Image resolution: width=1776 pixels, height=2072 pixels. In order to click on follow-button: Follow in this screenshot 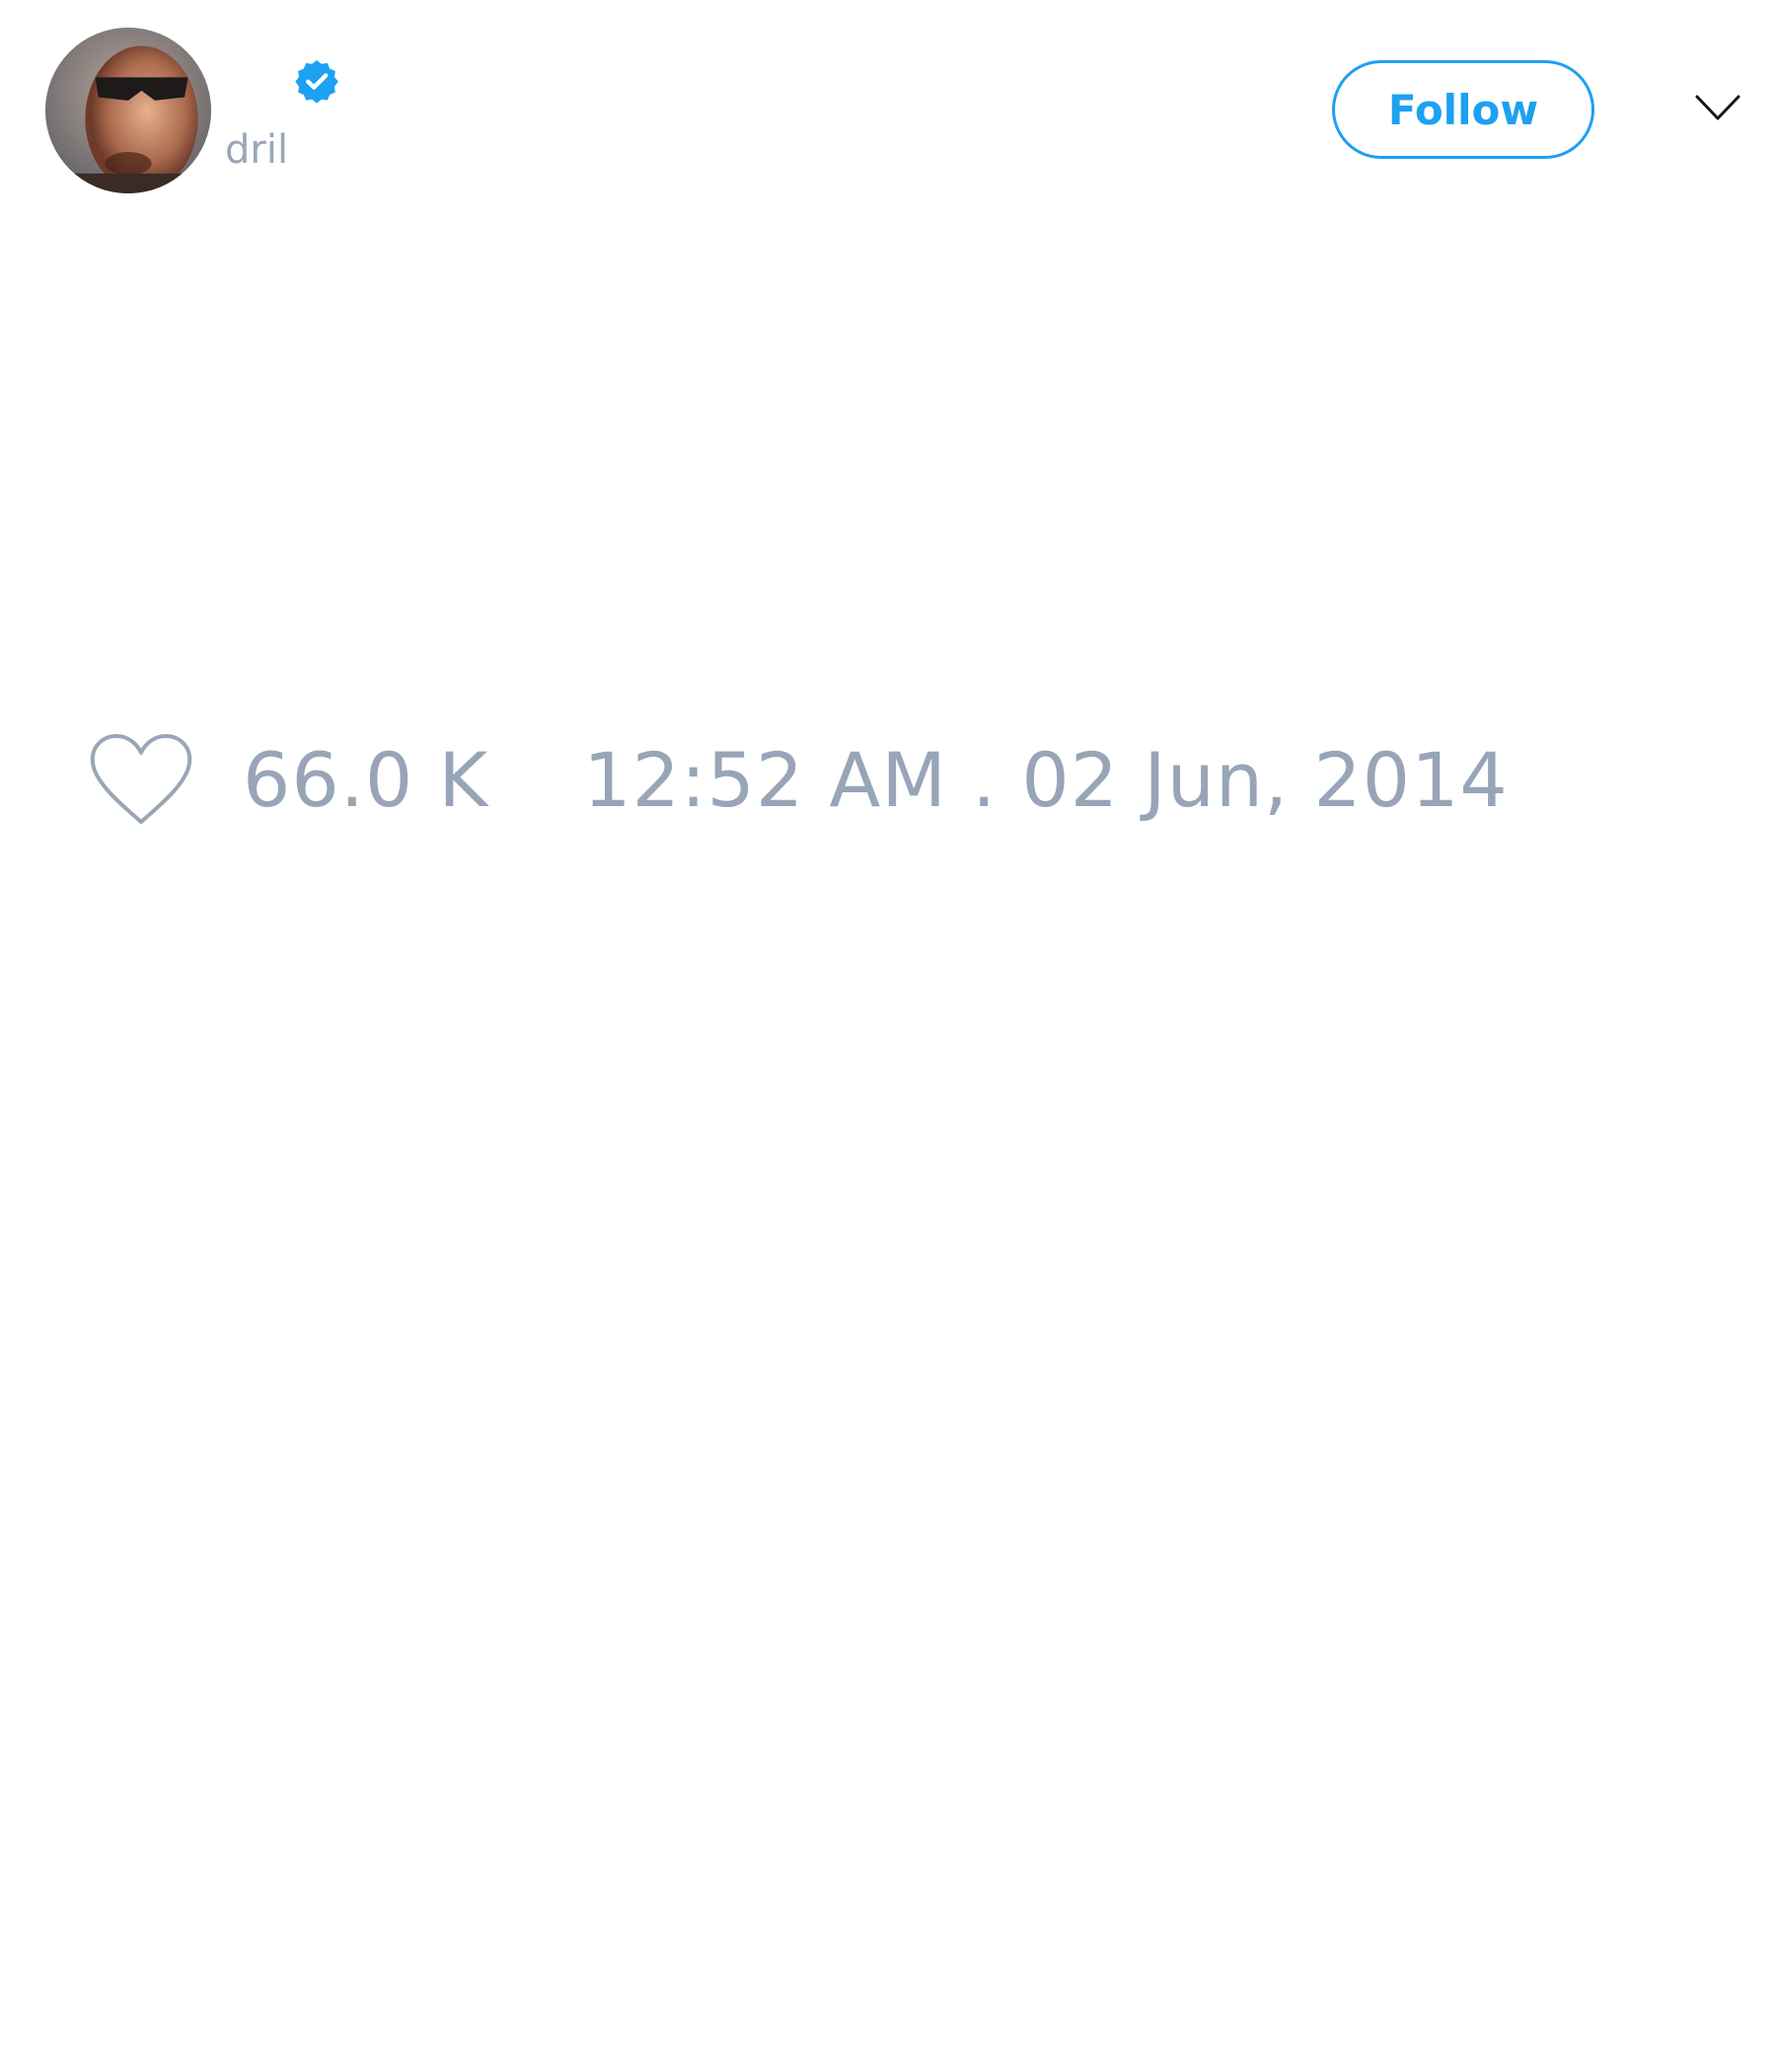, I will do `click(1463, 110)`.